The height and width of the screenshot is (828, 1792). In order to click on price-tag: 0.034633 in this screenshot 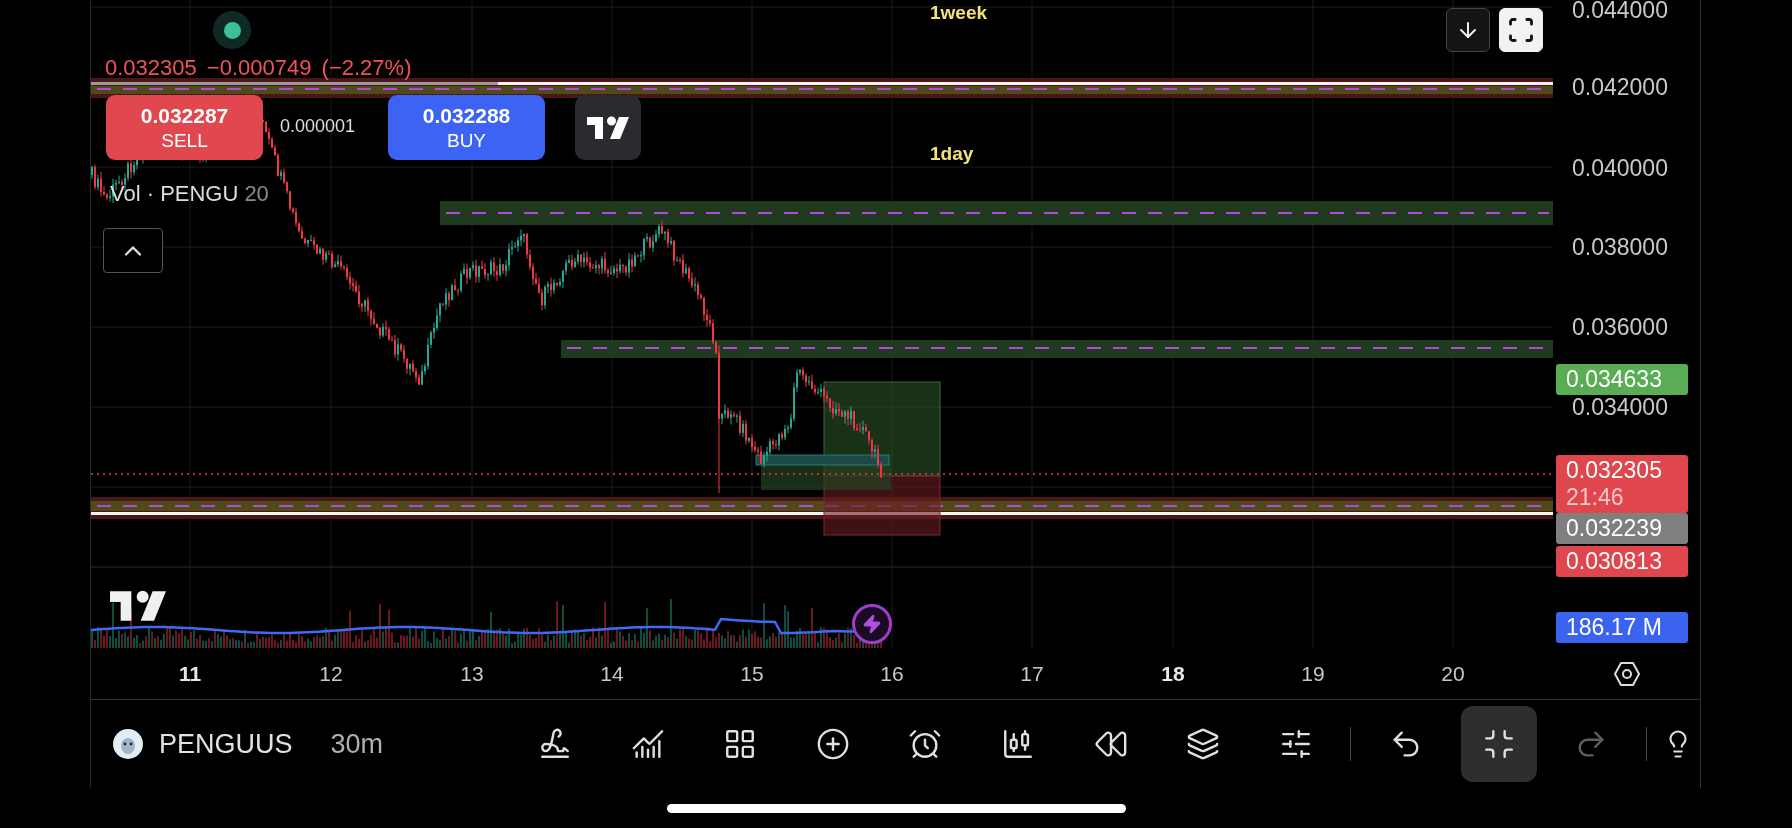, I will do `click(1622, 379)`.